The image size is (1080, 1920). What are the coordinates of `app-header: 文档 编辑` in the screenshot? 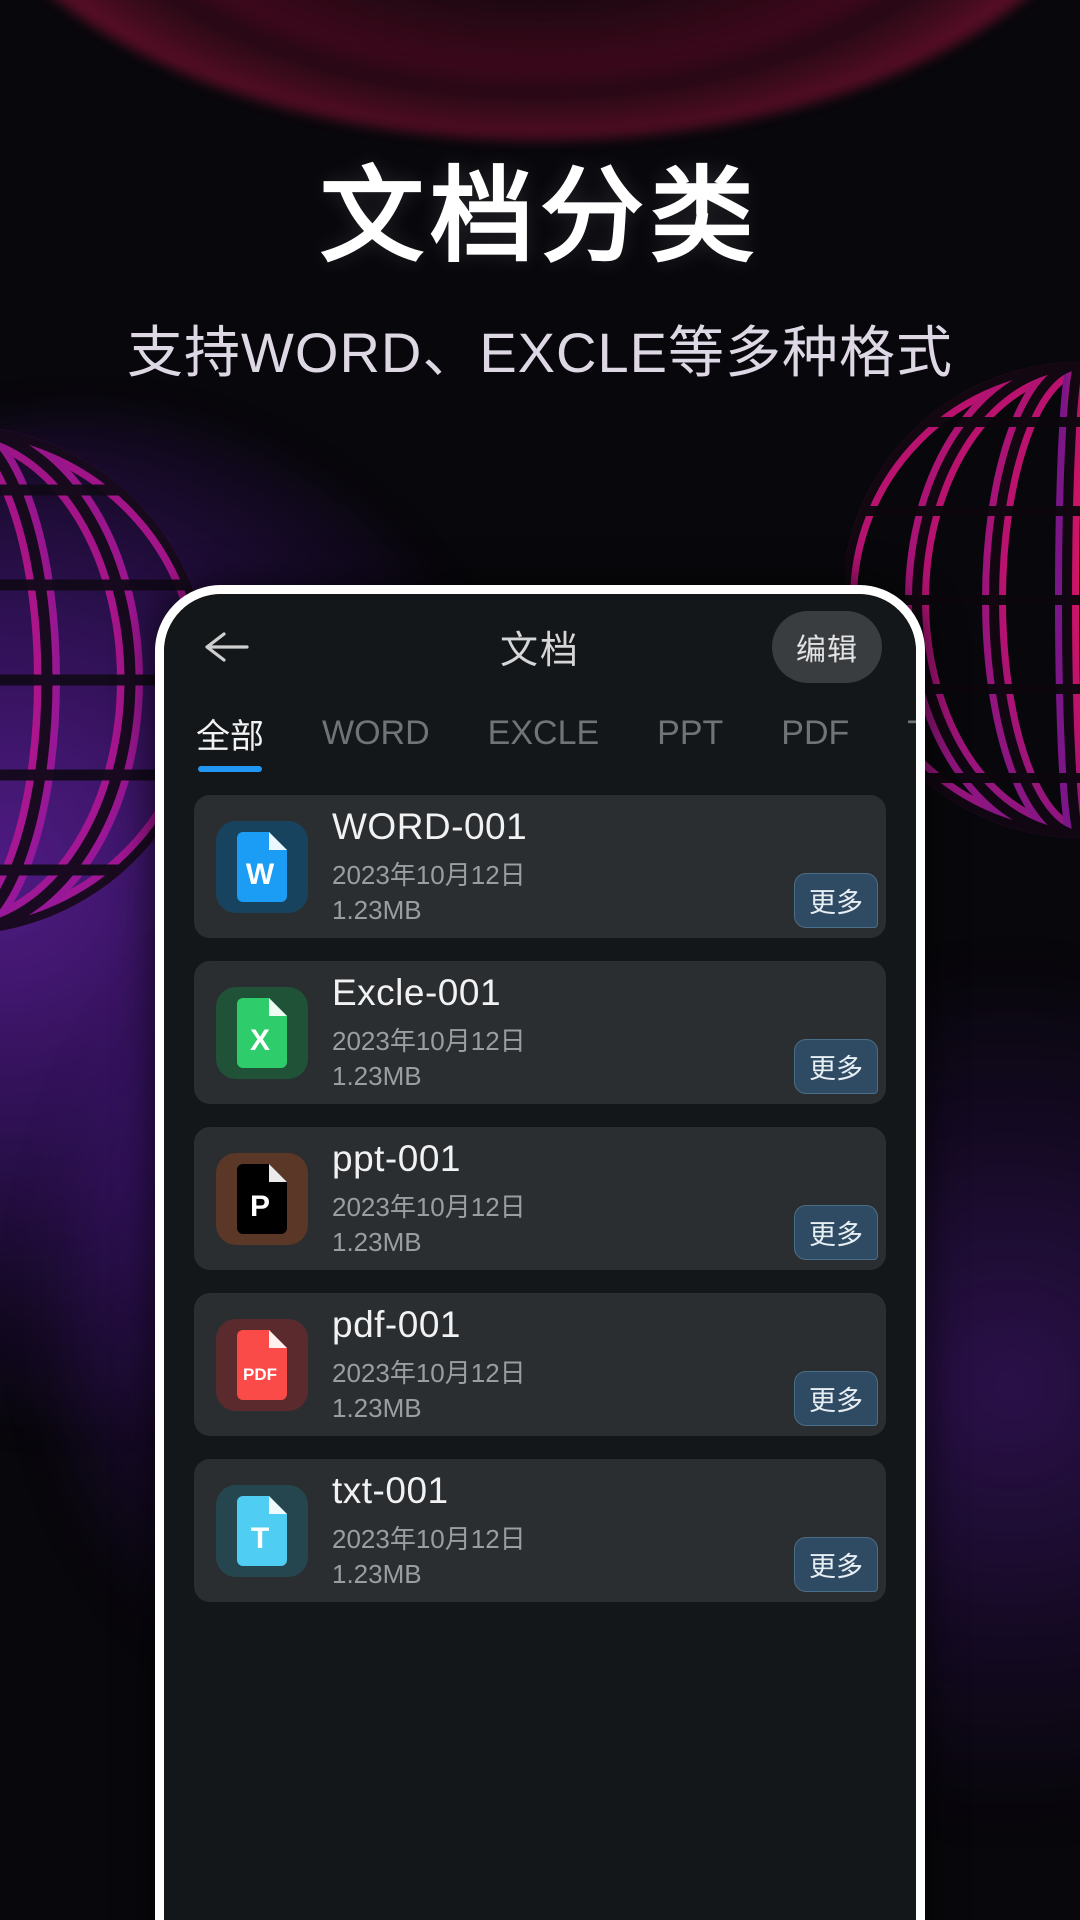 It's located at (540, 646).